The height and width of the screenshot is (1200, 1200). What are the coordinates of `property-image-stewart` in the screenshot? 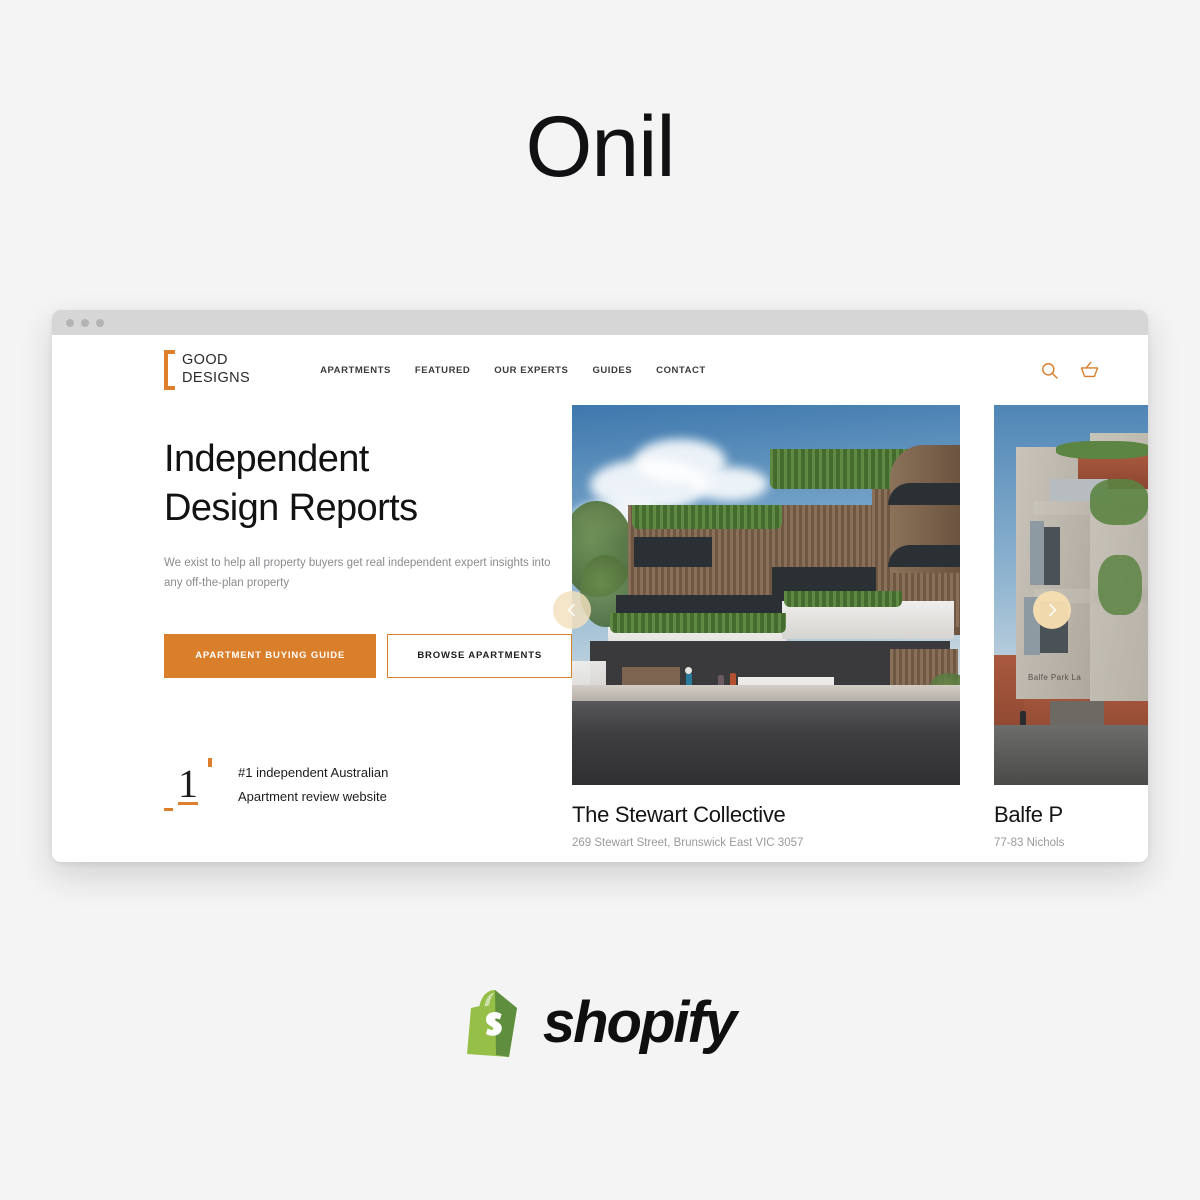 It's located at (766, 595).